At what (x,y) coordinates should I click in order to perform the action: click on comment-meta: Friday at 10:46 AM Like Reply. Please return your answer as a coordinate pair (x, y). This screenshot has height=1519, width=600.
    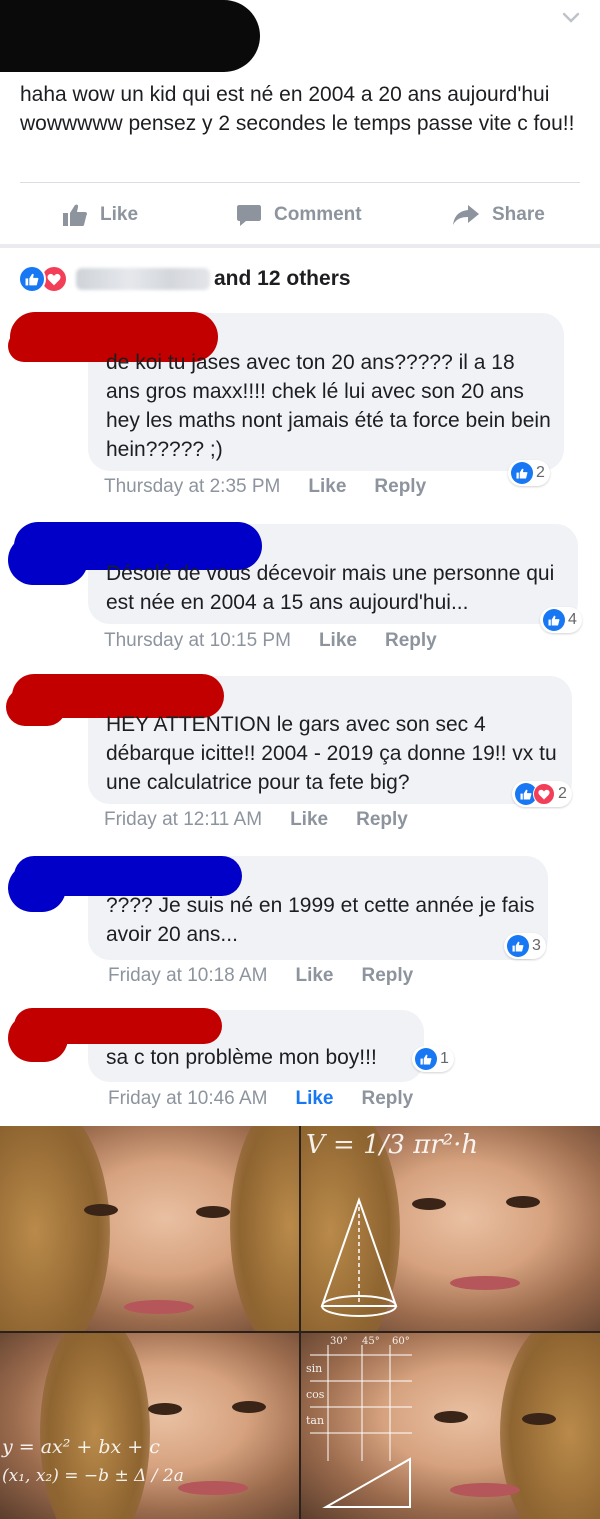
    Looking at the image, I should click on (260, 1099).